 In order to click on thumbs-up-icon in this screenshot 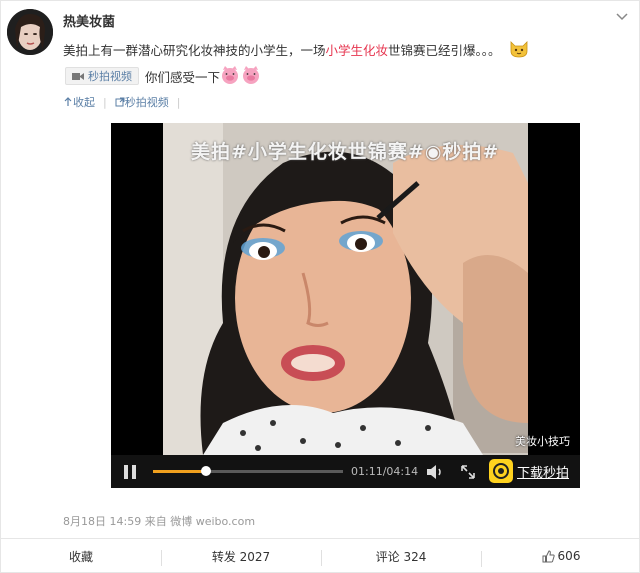, I will do `click(548, 555)`.